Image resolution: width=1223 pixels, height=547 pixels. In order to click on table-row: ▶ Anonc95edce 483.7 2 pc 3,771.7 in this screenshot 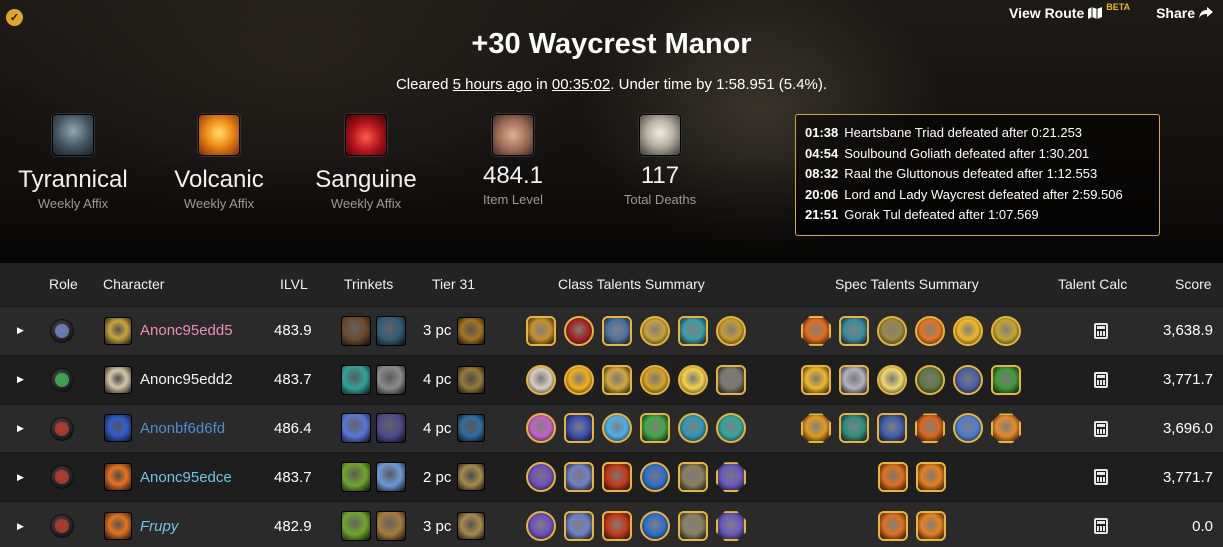, I will do `click(611, 477)`.